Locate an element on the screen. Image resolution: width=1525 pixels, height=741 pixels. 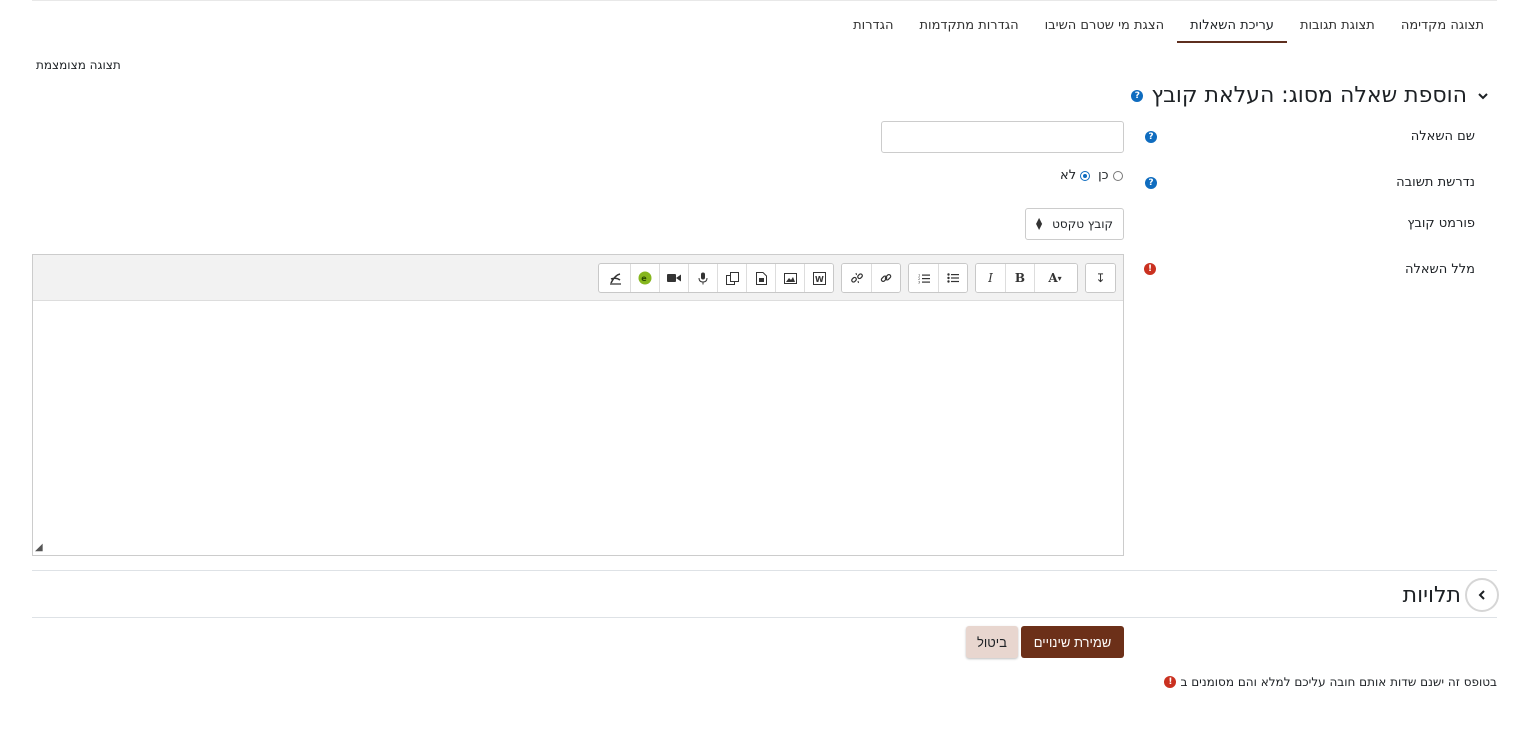
font-style-label: A is located at coordinates (1053, 278).